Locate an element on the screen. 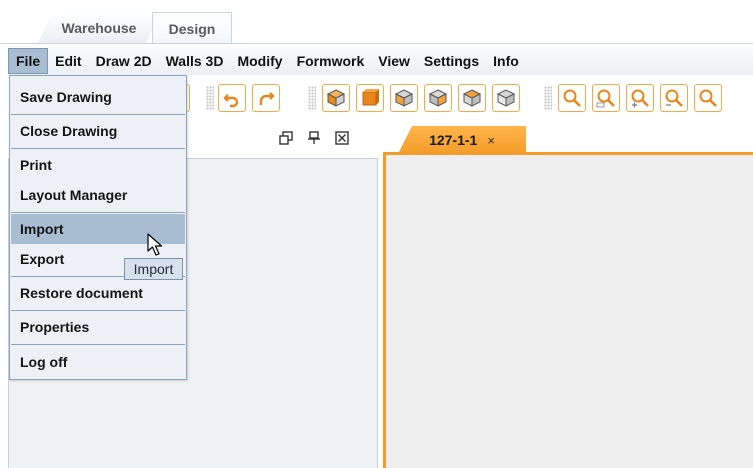 This screenshot has width=753, height=468. undo-button is located at coordinates (232, 98).